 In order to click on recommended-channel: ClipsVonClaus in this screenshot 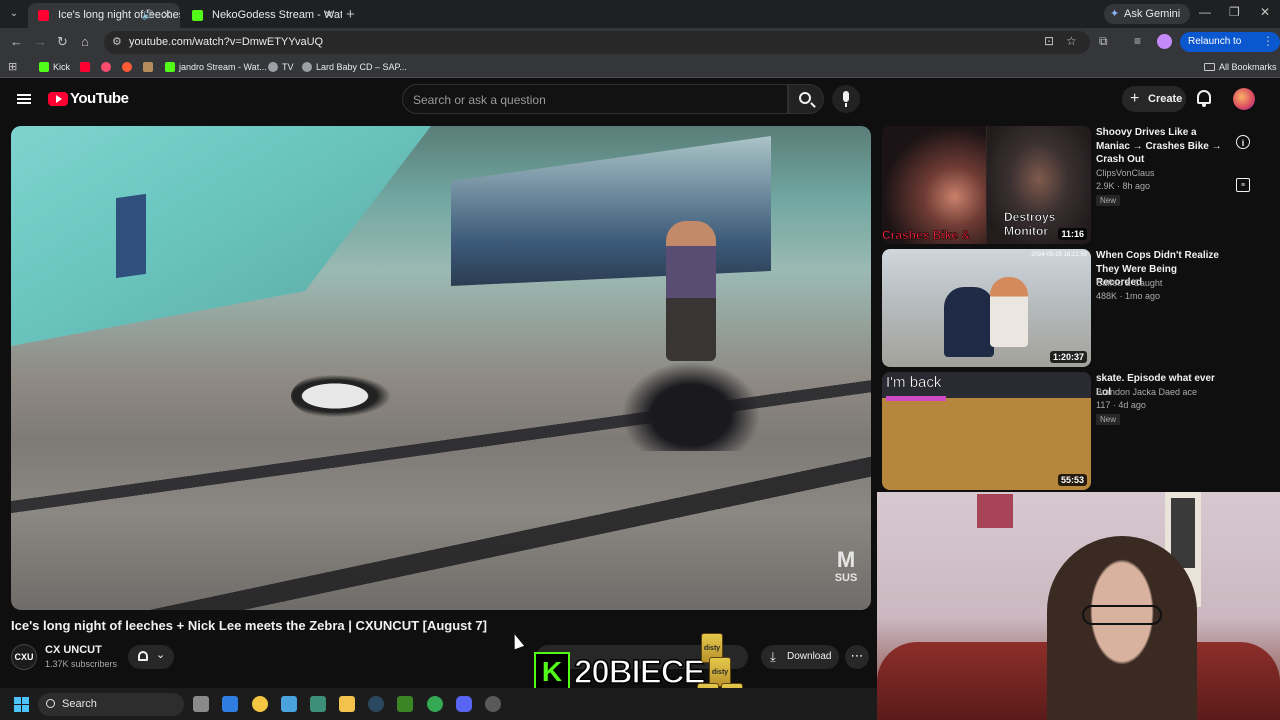, I will do `click(1125, 173)`.